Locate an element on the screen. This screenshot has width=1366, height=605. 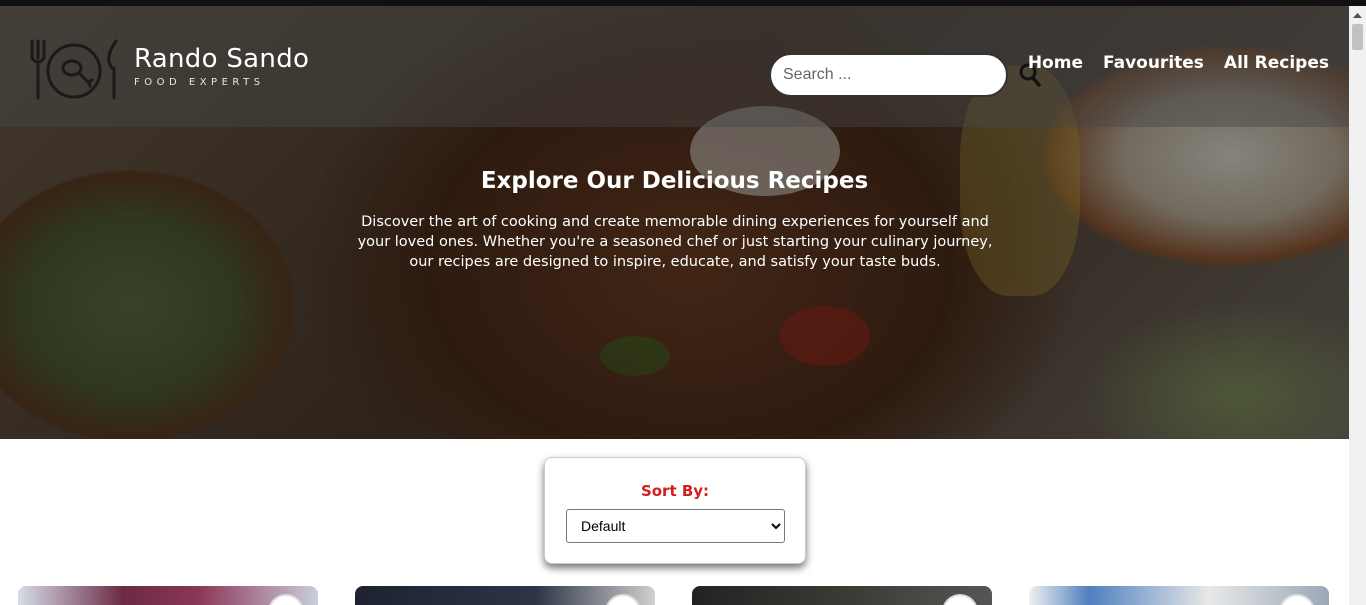
nav-link-all-recipes: All Recipes is located at coordinates (1276, 63).